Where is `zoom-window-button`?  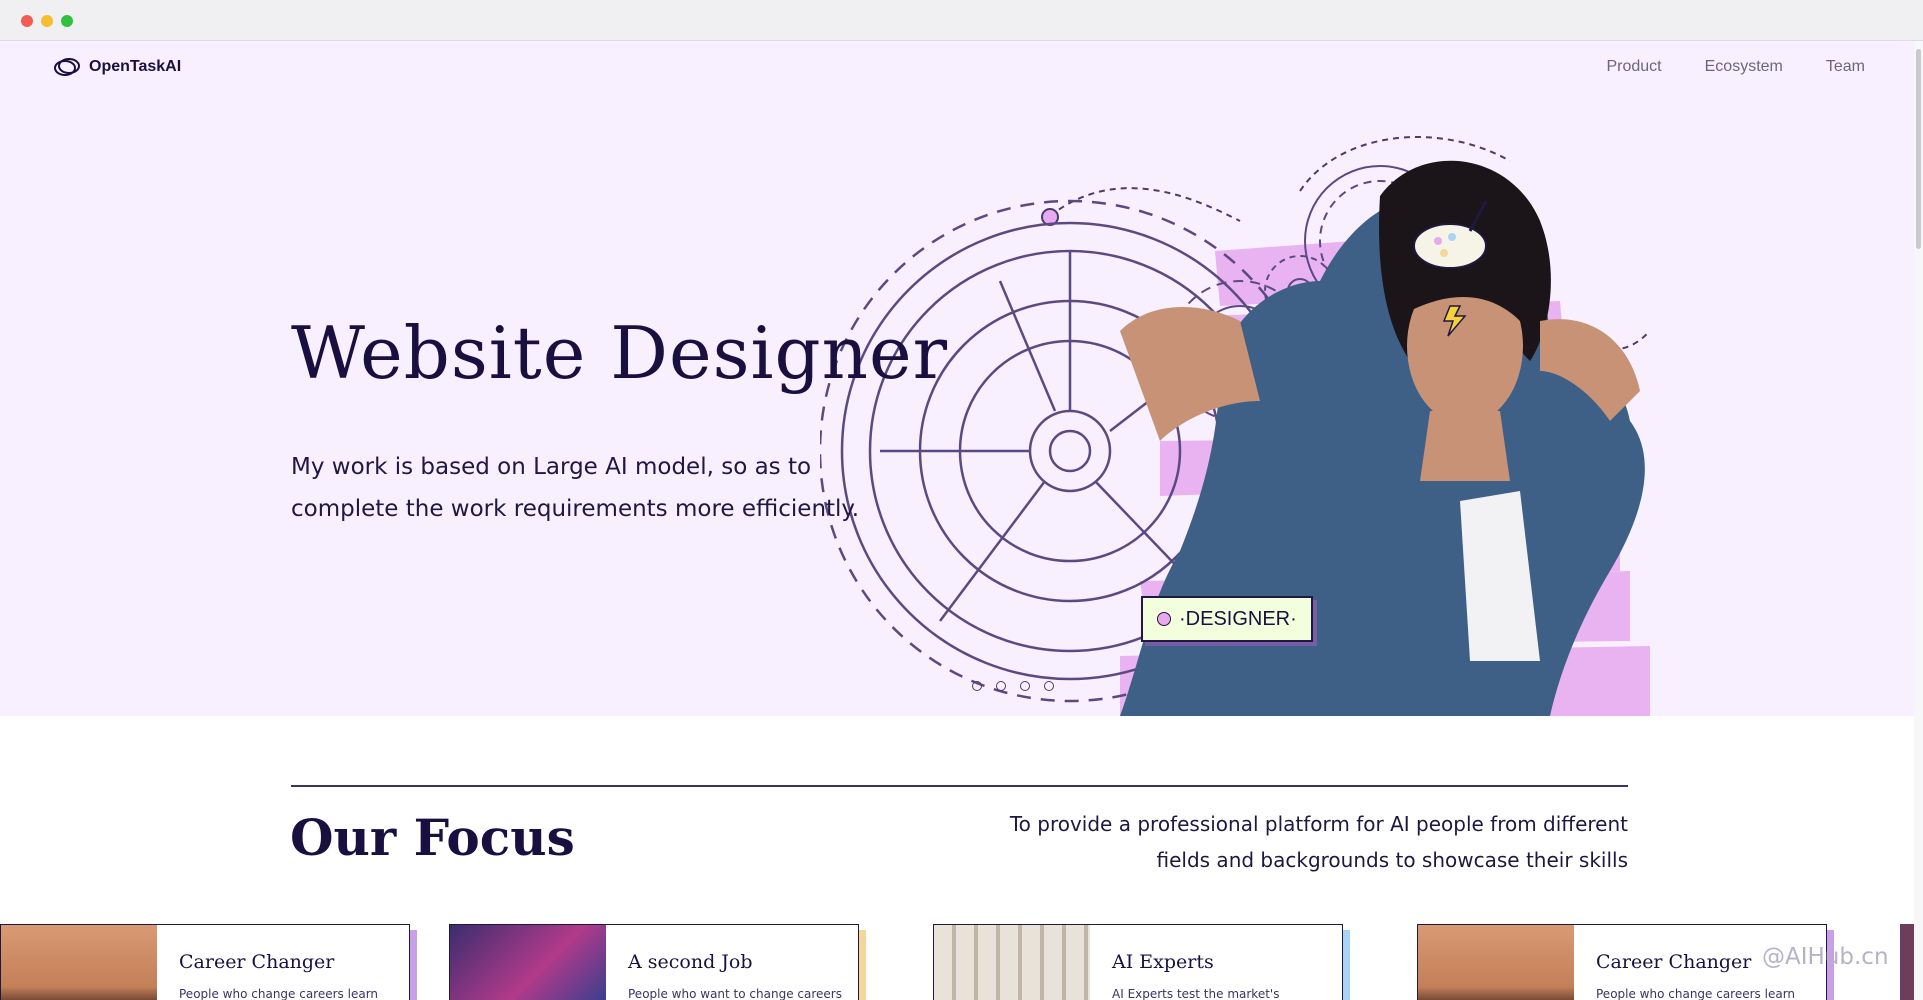
zoom-window-button is located at coordinates (67, 21).